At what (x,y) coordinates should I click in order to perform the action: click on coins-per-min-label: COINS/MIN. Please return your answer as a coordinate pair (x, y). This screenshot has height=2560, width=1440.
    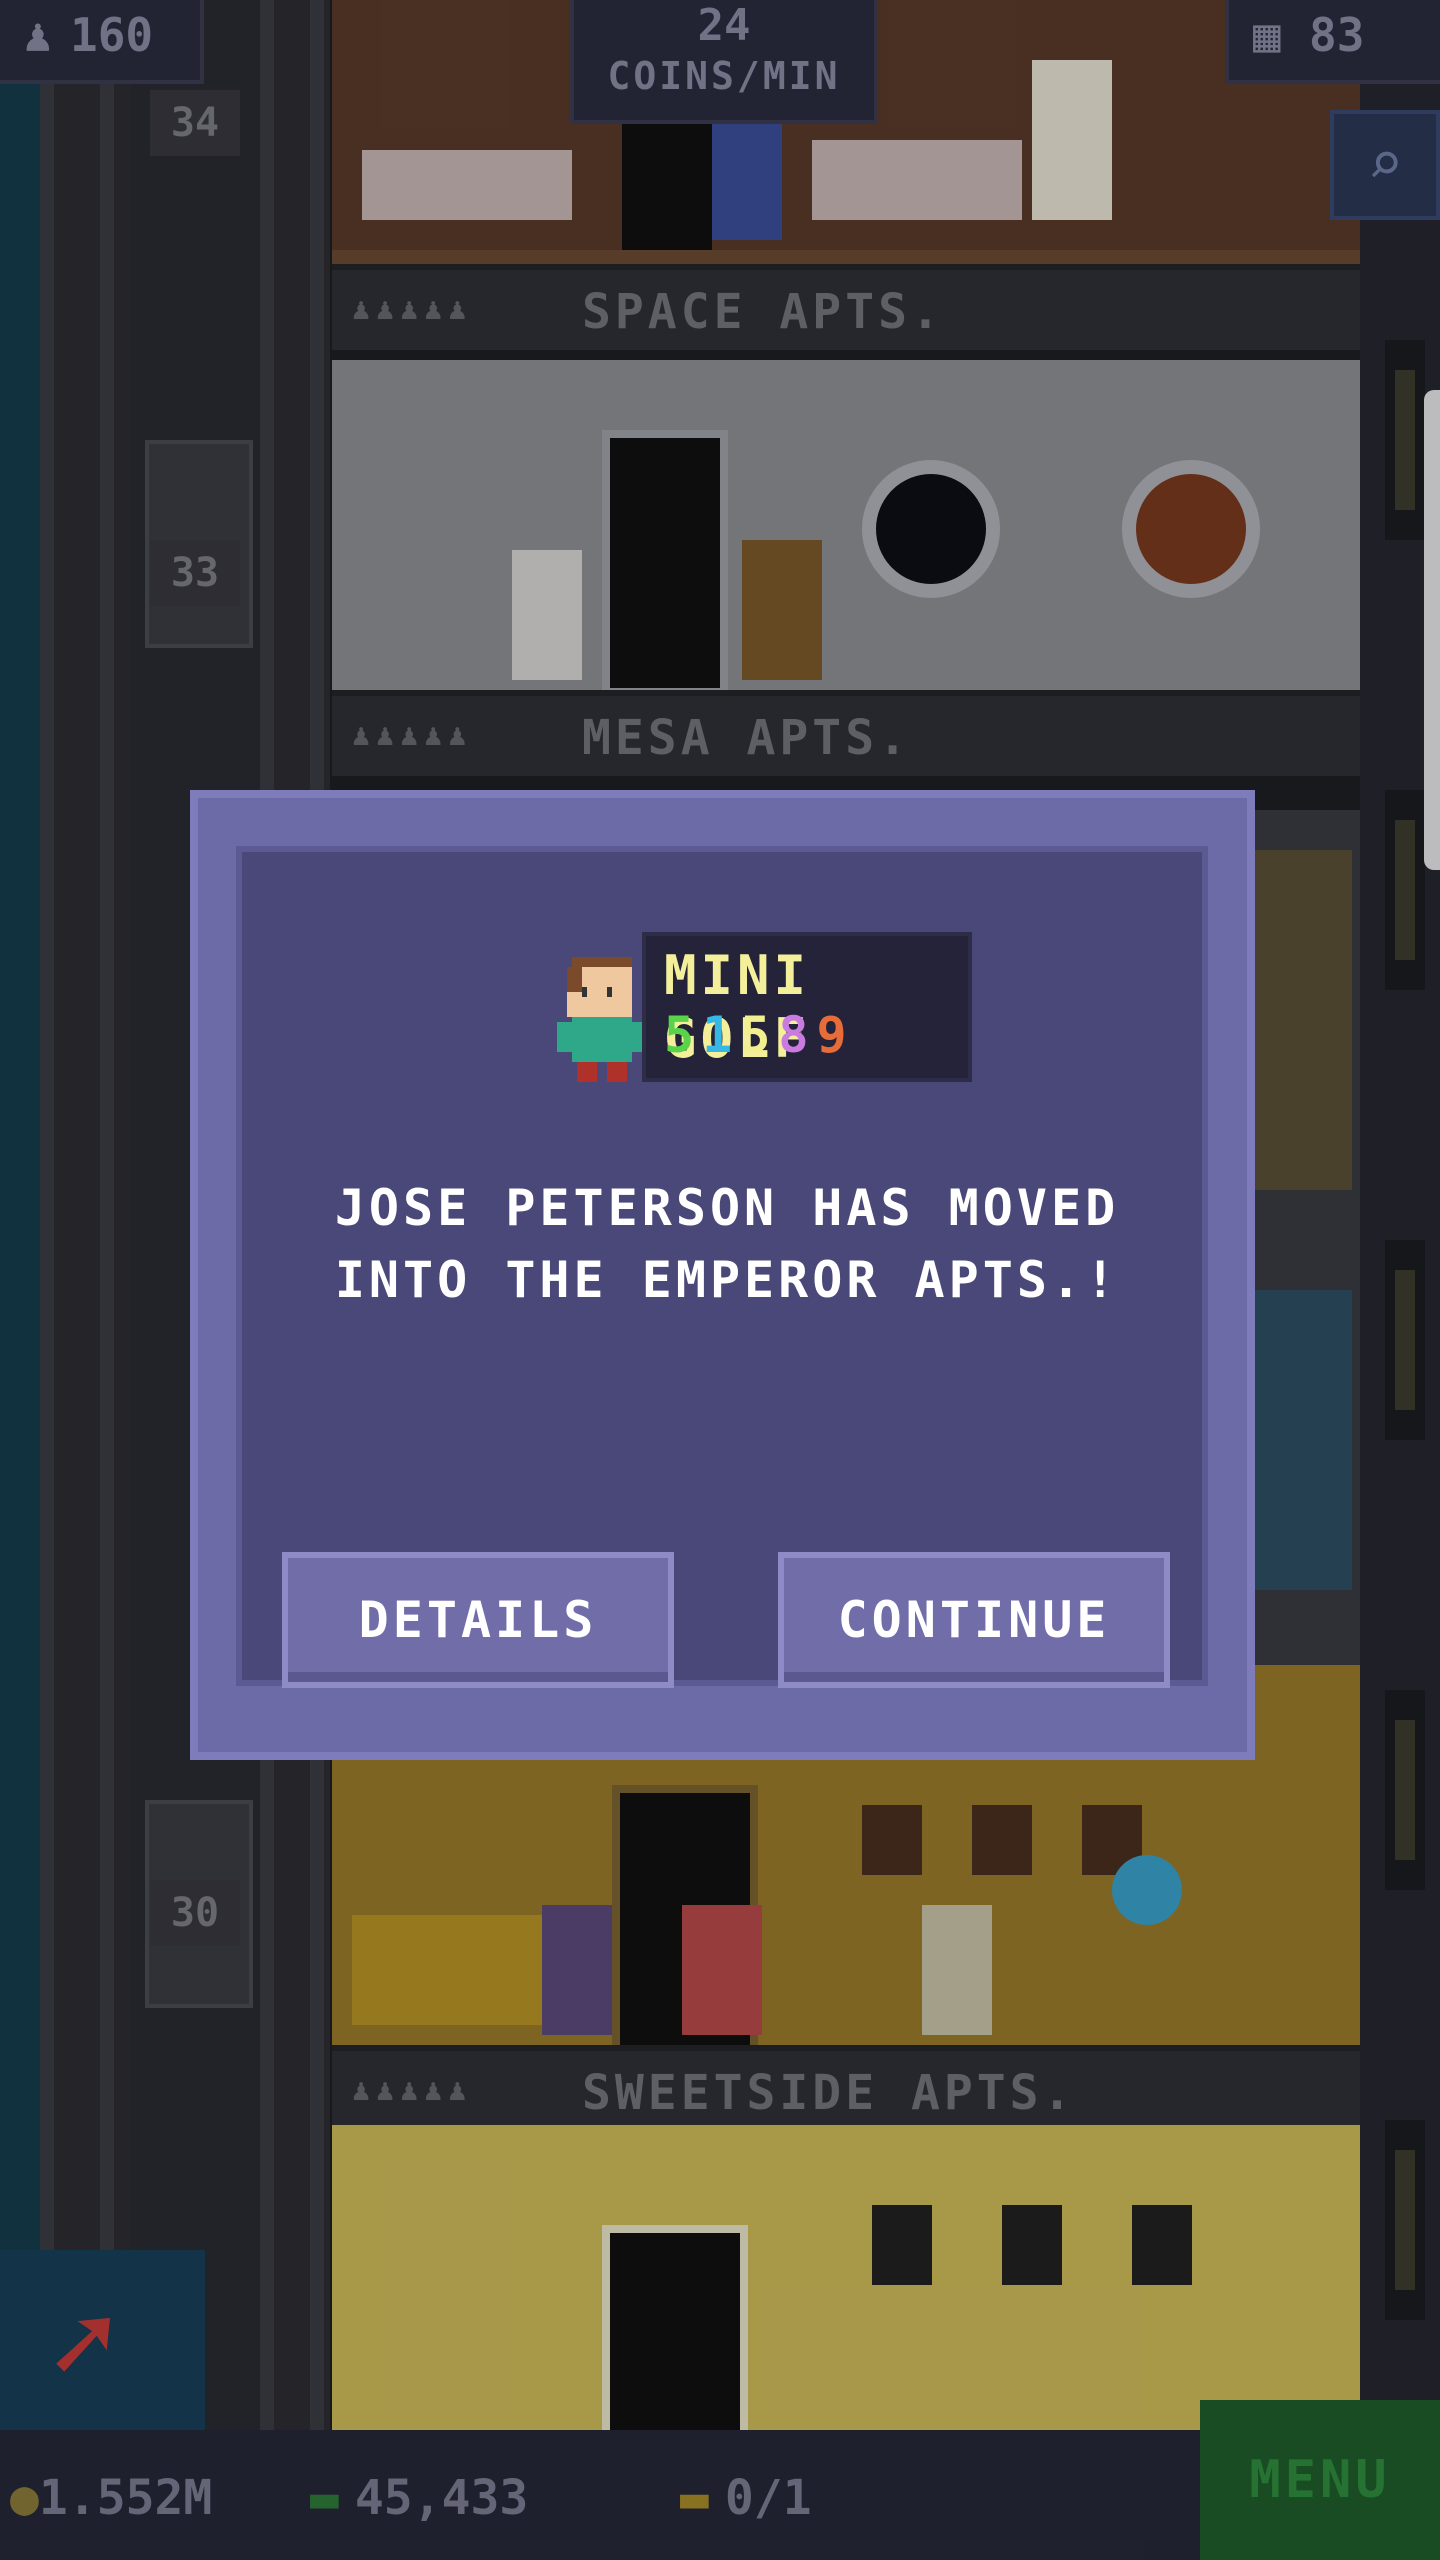
    Looking at the image, I should click on (724, 76).